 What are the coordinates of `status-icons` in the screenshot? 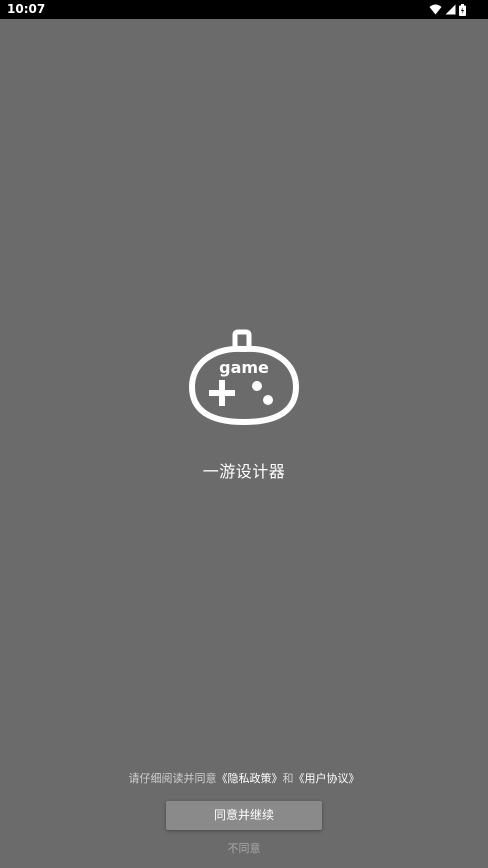 It's located at (447, 9).